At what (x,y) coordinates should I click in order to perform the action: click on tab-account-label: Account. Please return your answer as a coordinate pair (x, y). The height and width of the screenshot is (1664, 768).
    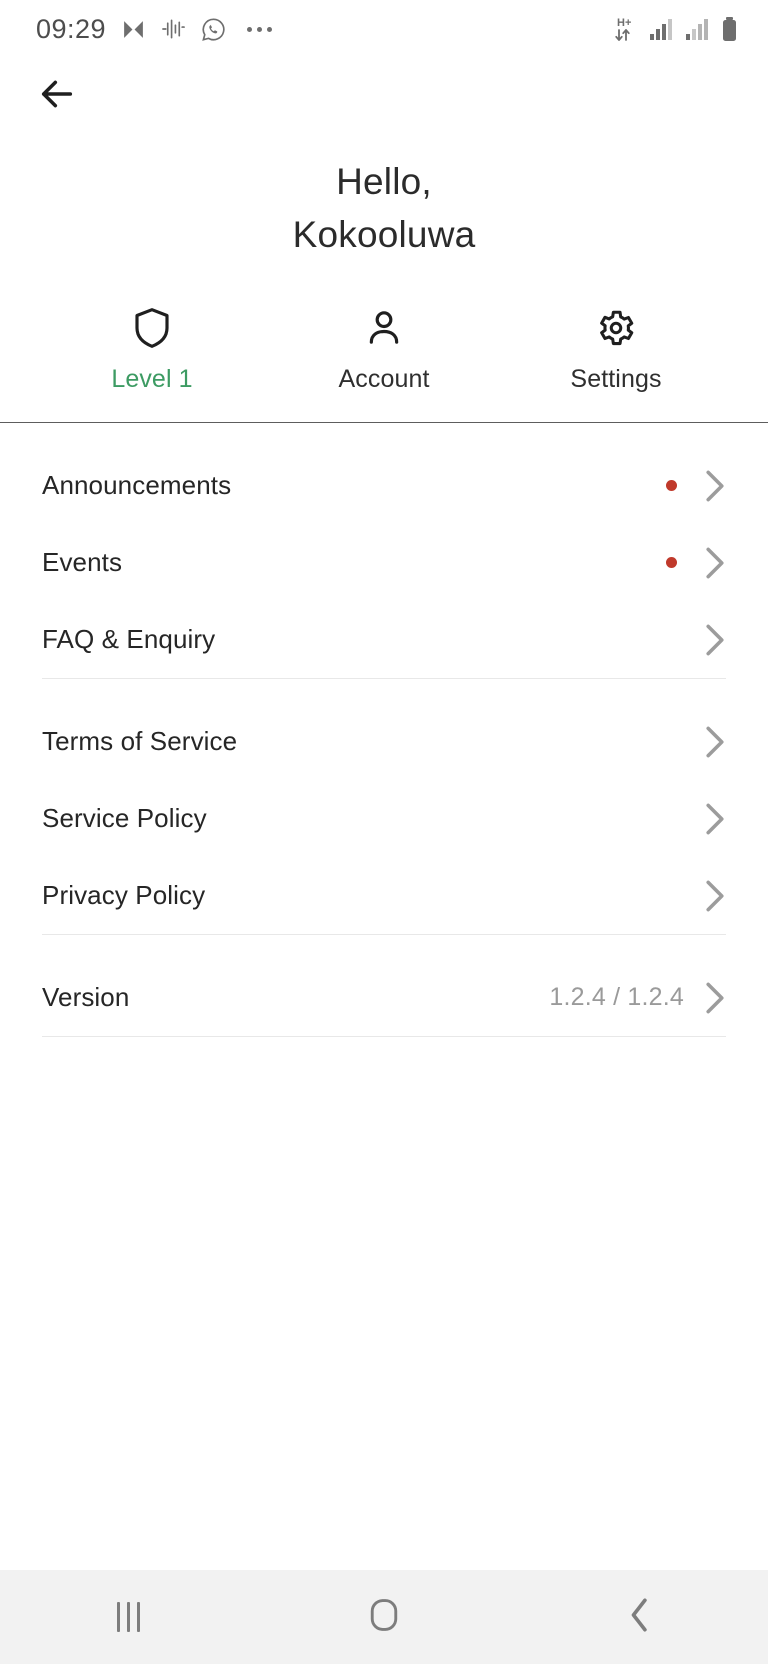
    Looking at the image, I should click on (384, 379).